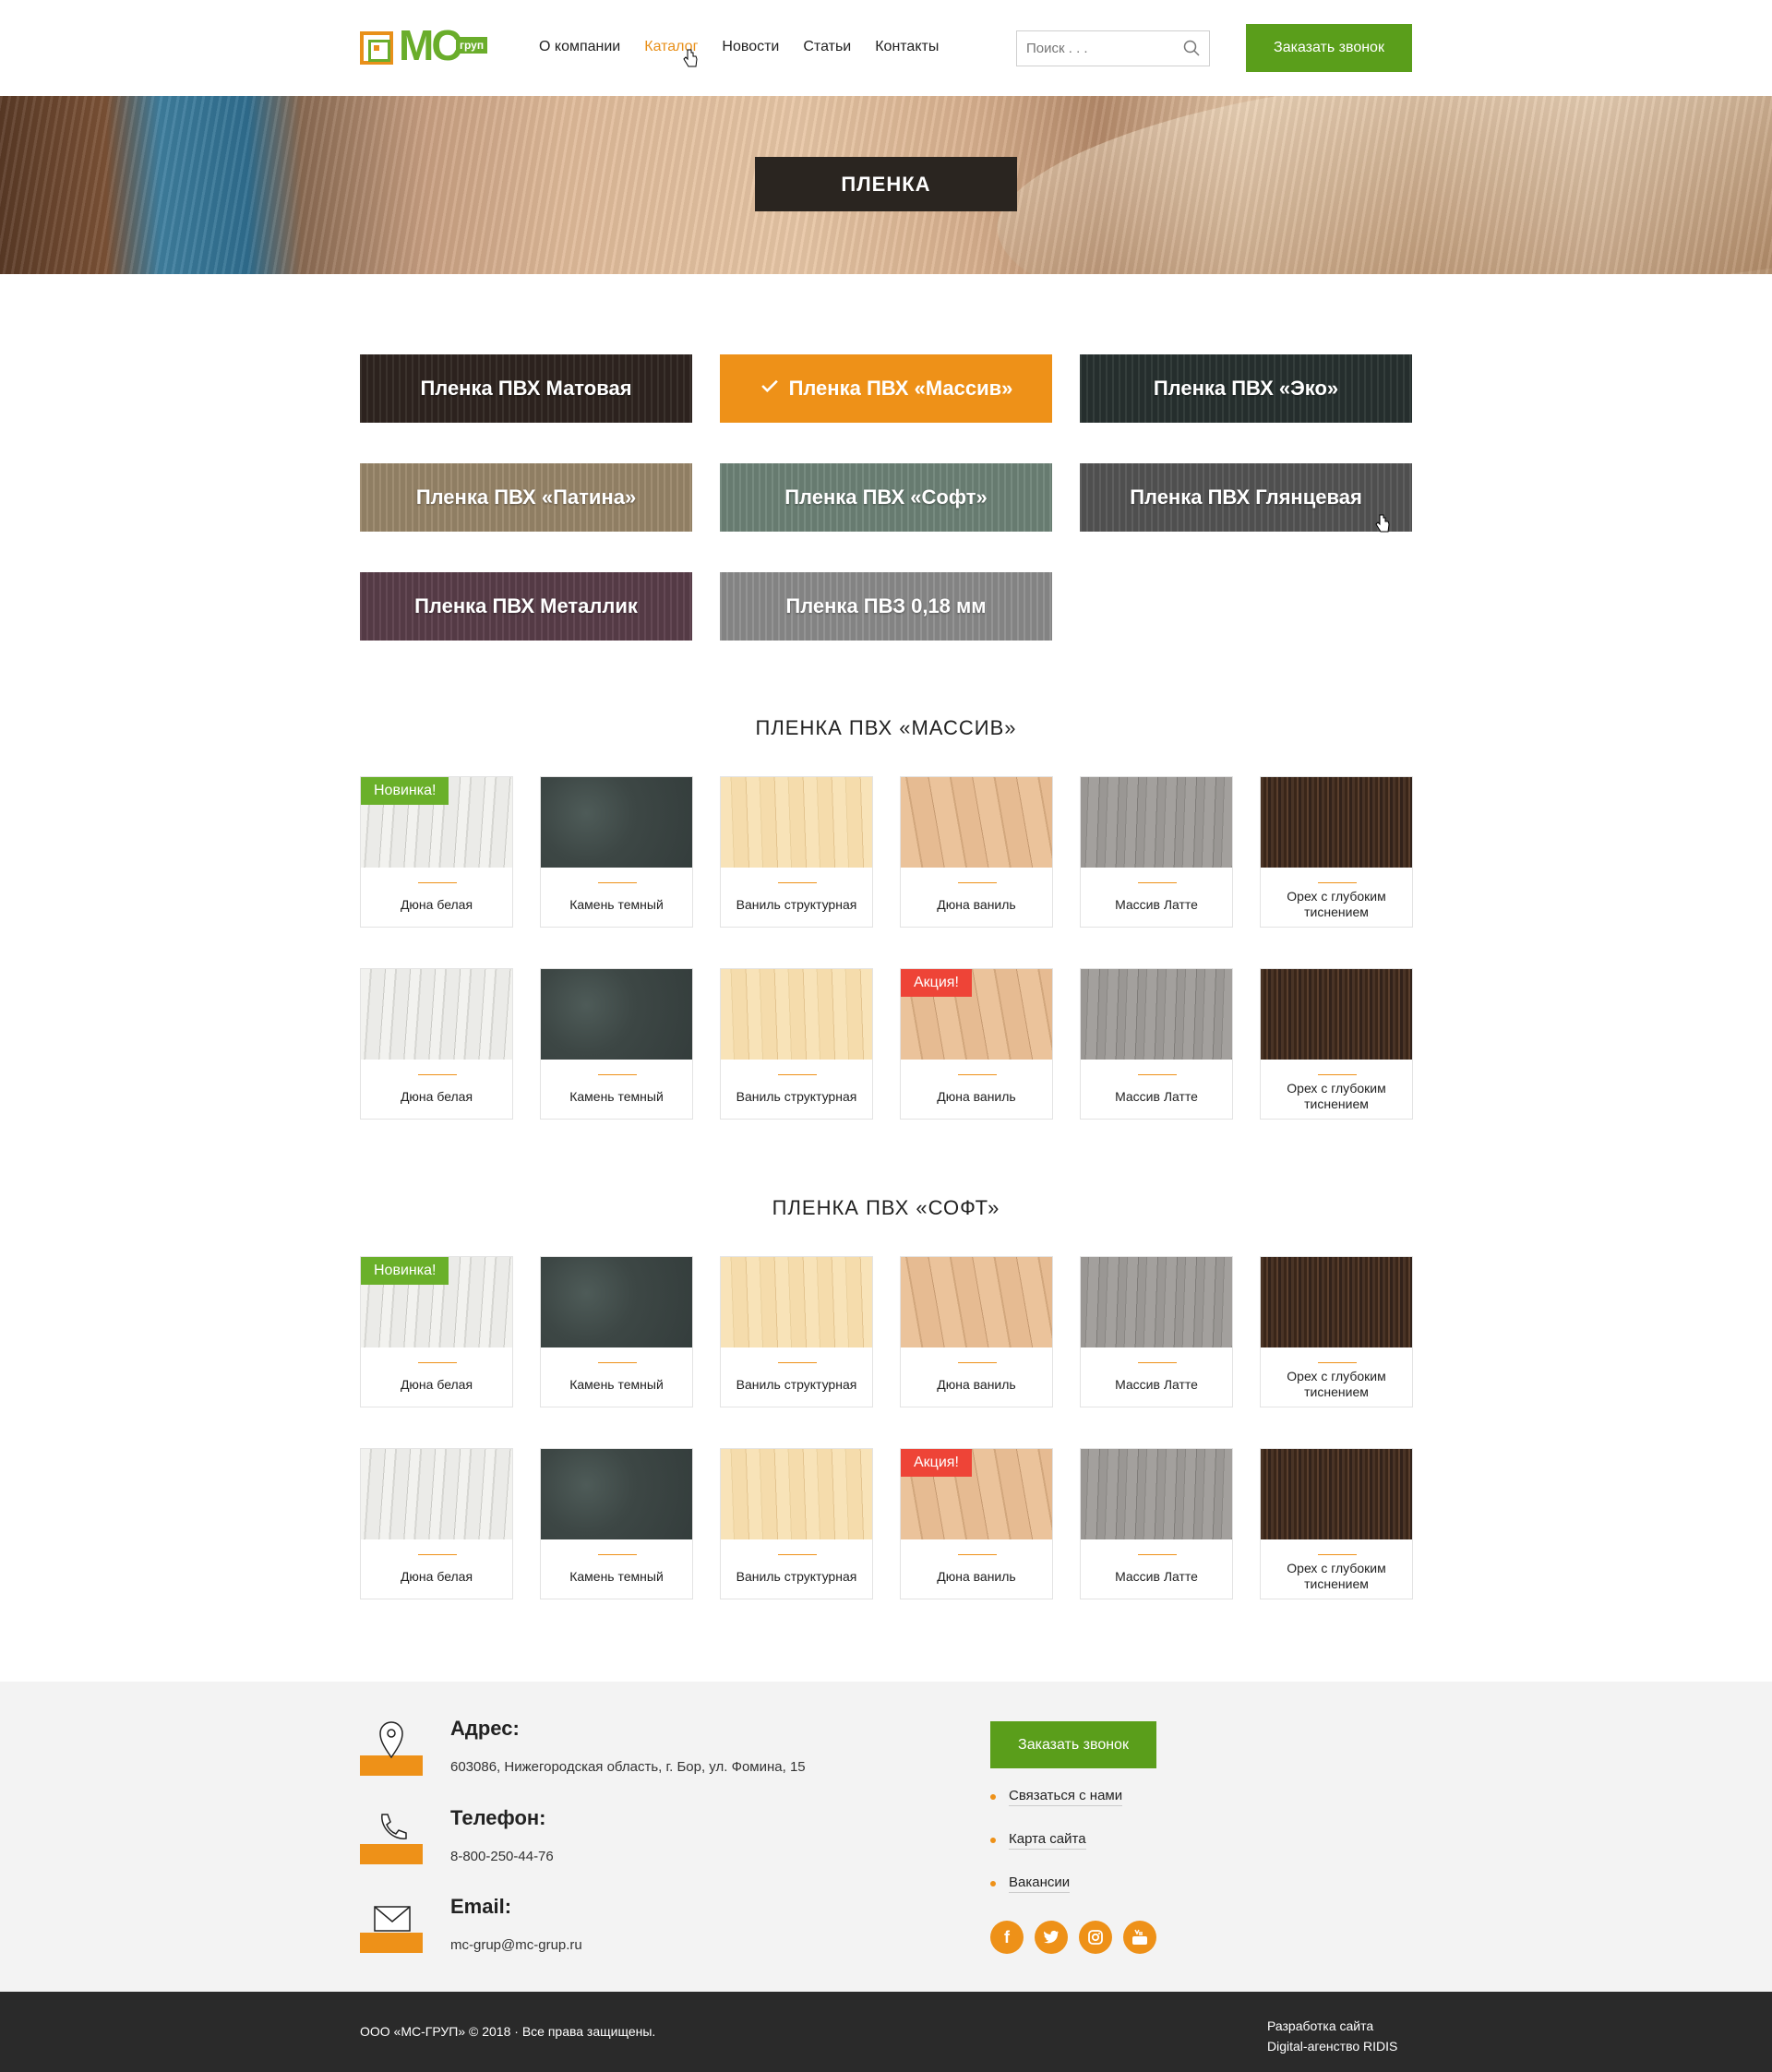  I want to click on hero-banner: ПЛЕНКА, so click(886, 185).